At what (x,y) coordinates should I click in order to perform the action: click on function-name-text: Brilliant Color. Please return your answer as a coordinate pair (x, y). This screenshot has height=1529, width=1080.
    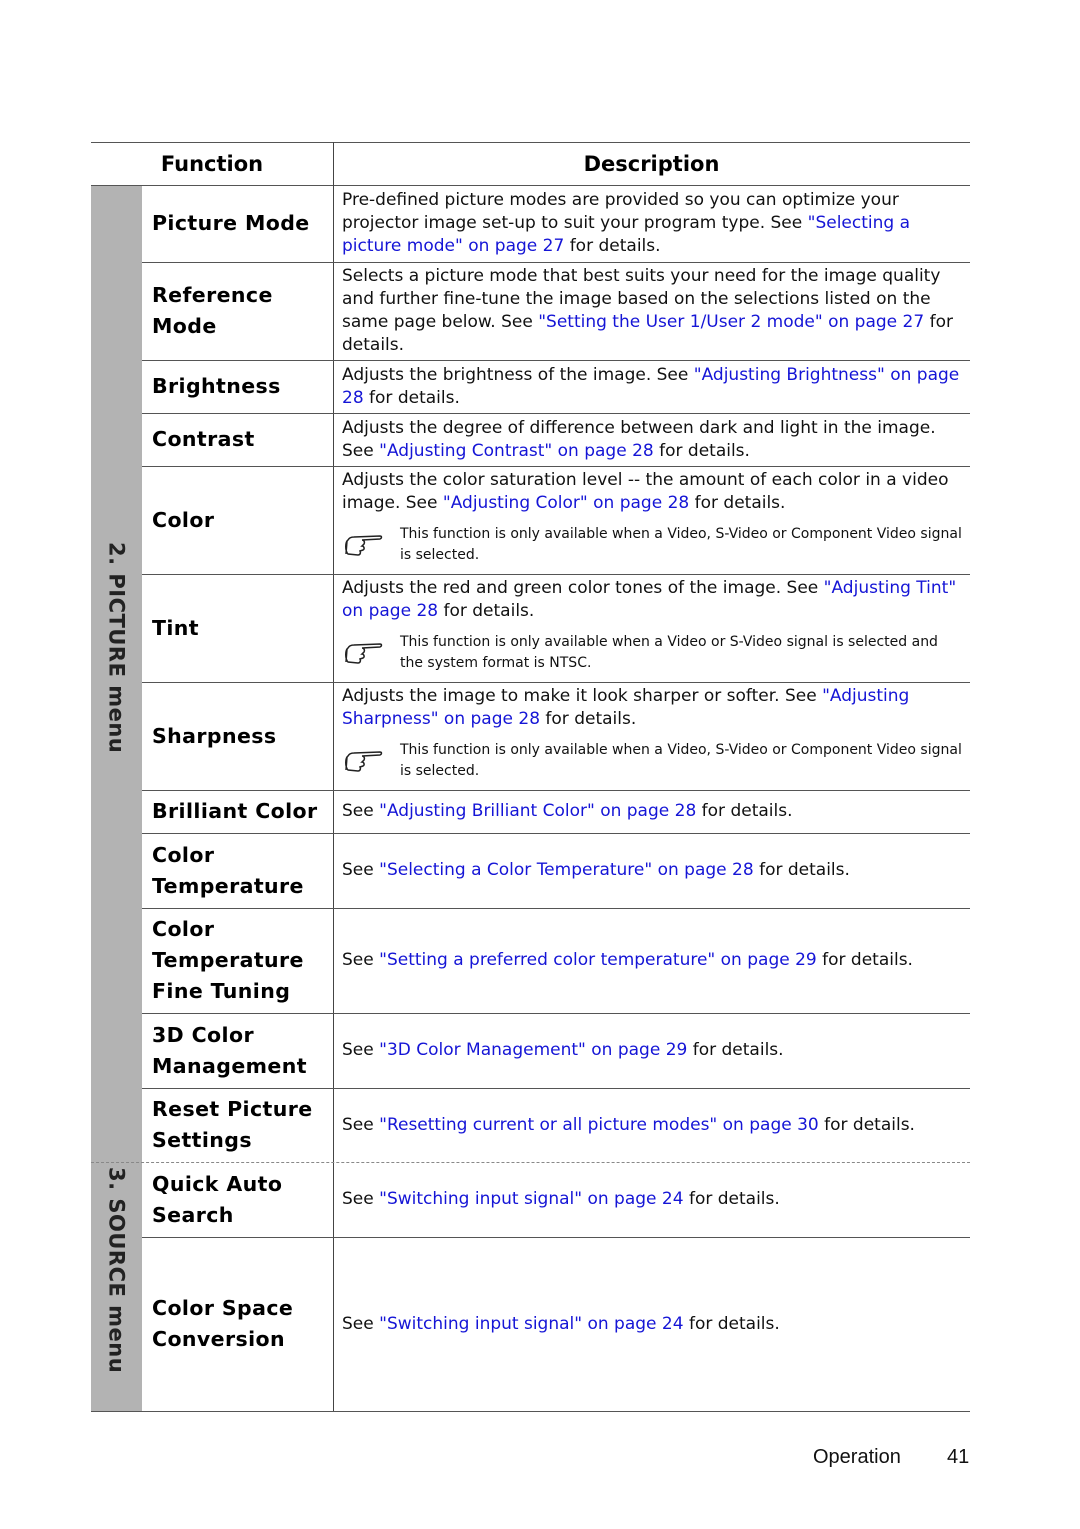
    Looking at the image, I should click on (235, 811).